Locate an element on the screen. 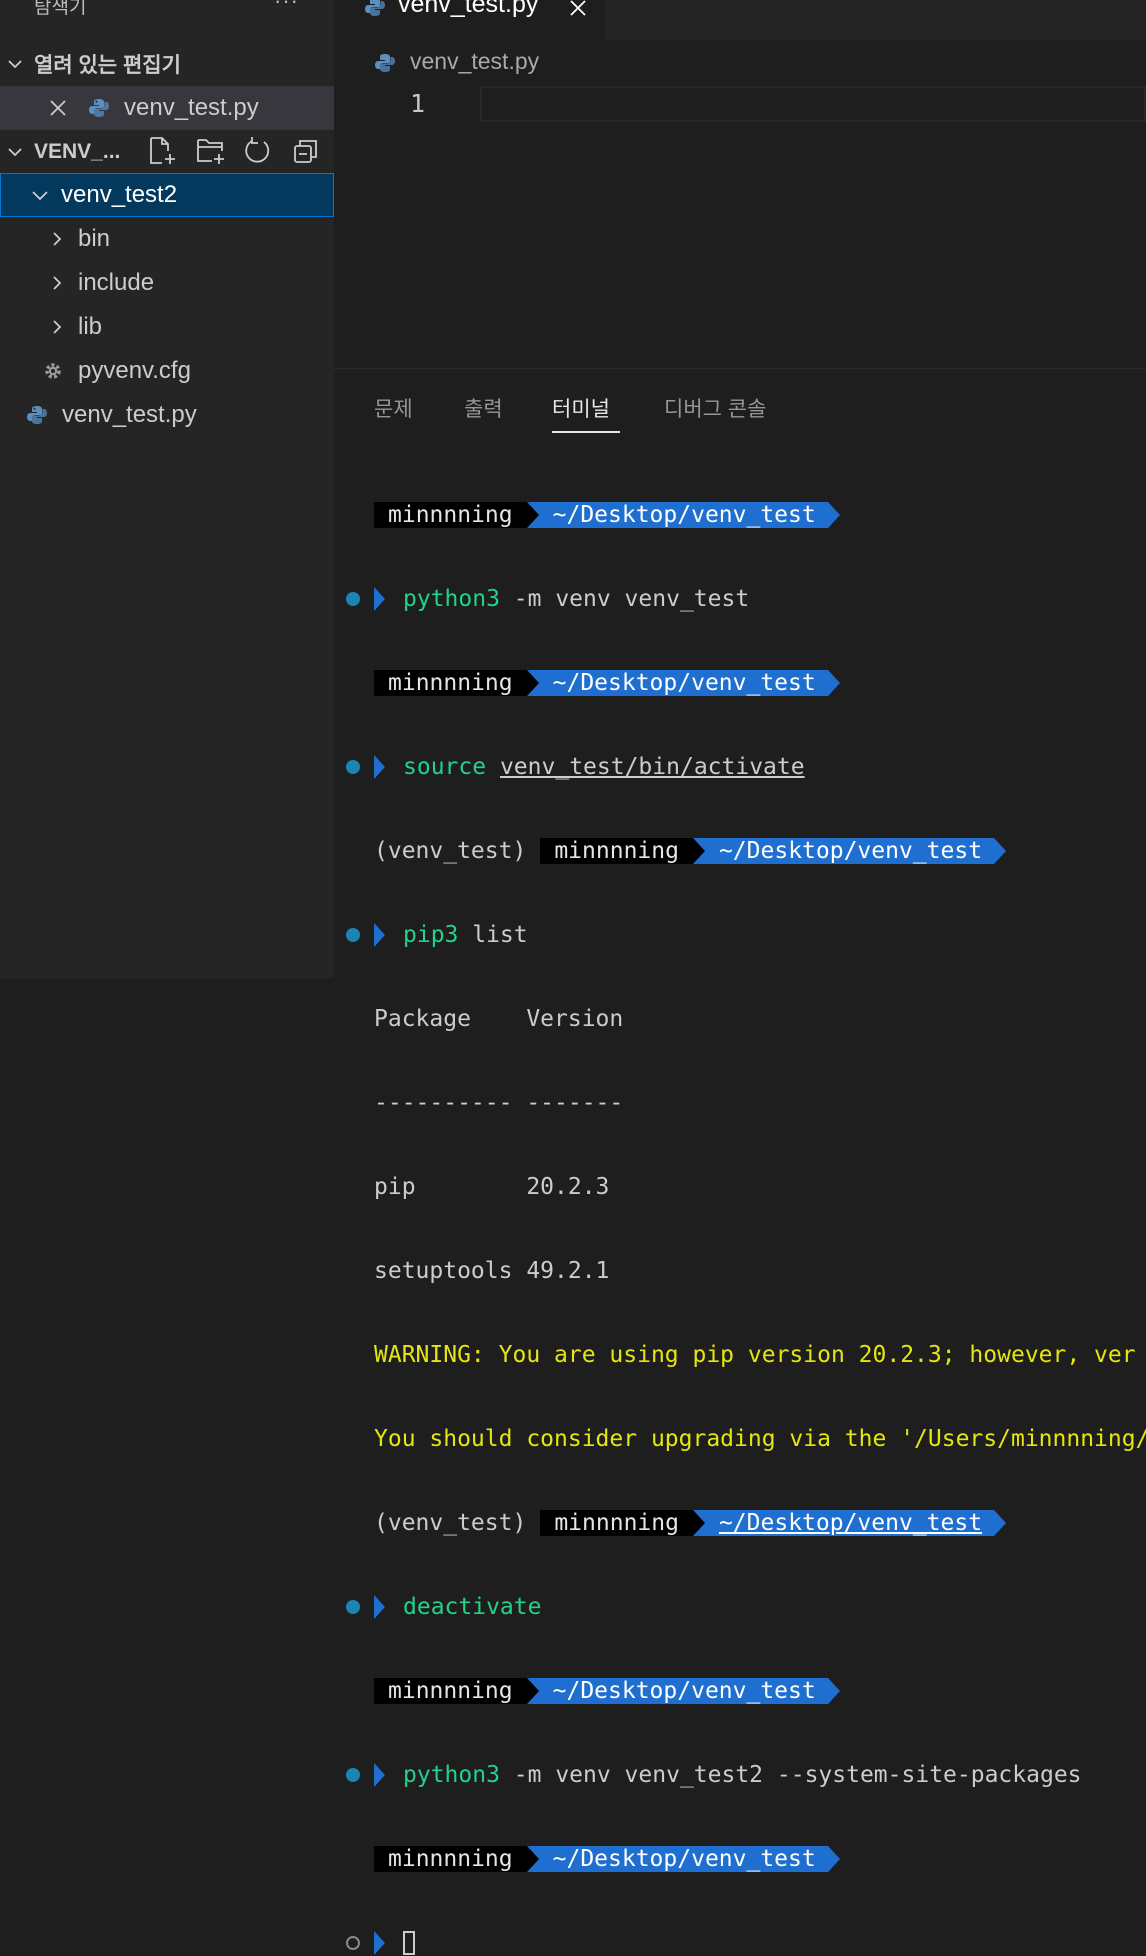 The image size is (1146, 1956). current-line-highlight is located at coordinates (813, 104).